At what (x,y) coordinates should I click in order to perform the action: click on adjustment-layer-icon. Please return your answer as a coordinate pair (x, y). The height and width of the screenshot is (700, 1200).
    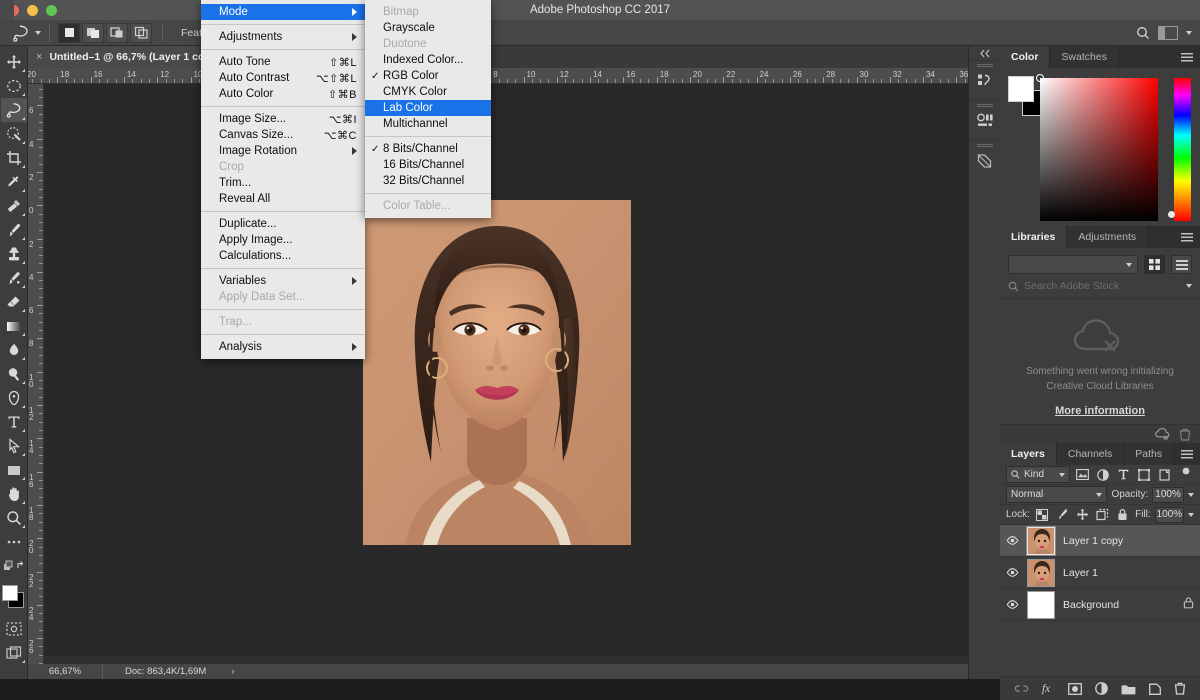
    Looking at the image, I should click on (1101, 688).